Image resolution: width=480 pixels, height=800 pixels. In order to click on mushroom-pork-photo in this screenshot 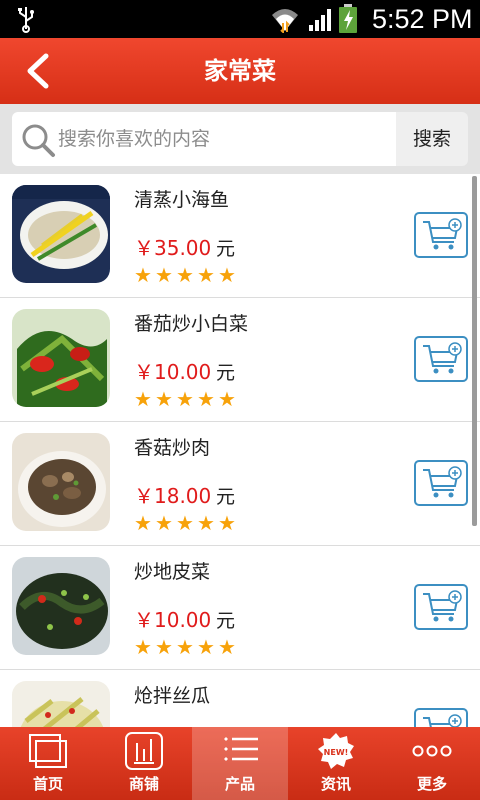, I will do `click(61, 482)`.